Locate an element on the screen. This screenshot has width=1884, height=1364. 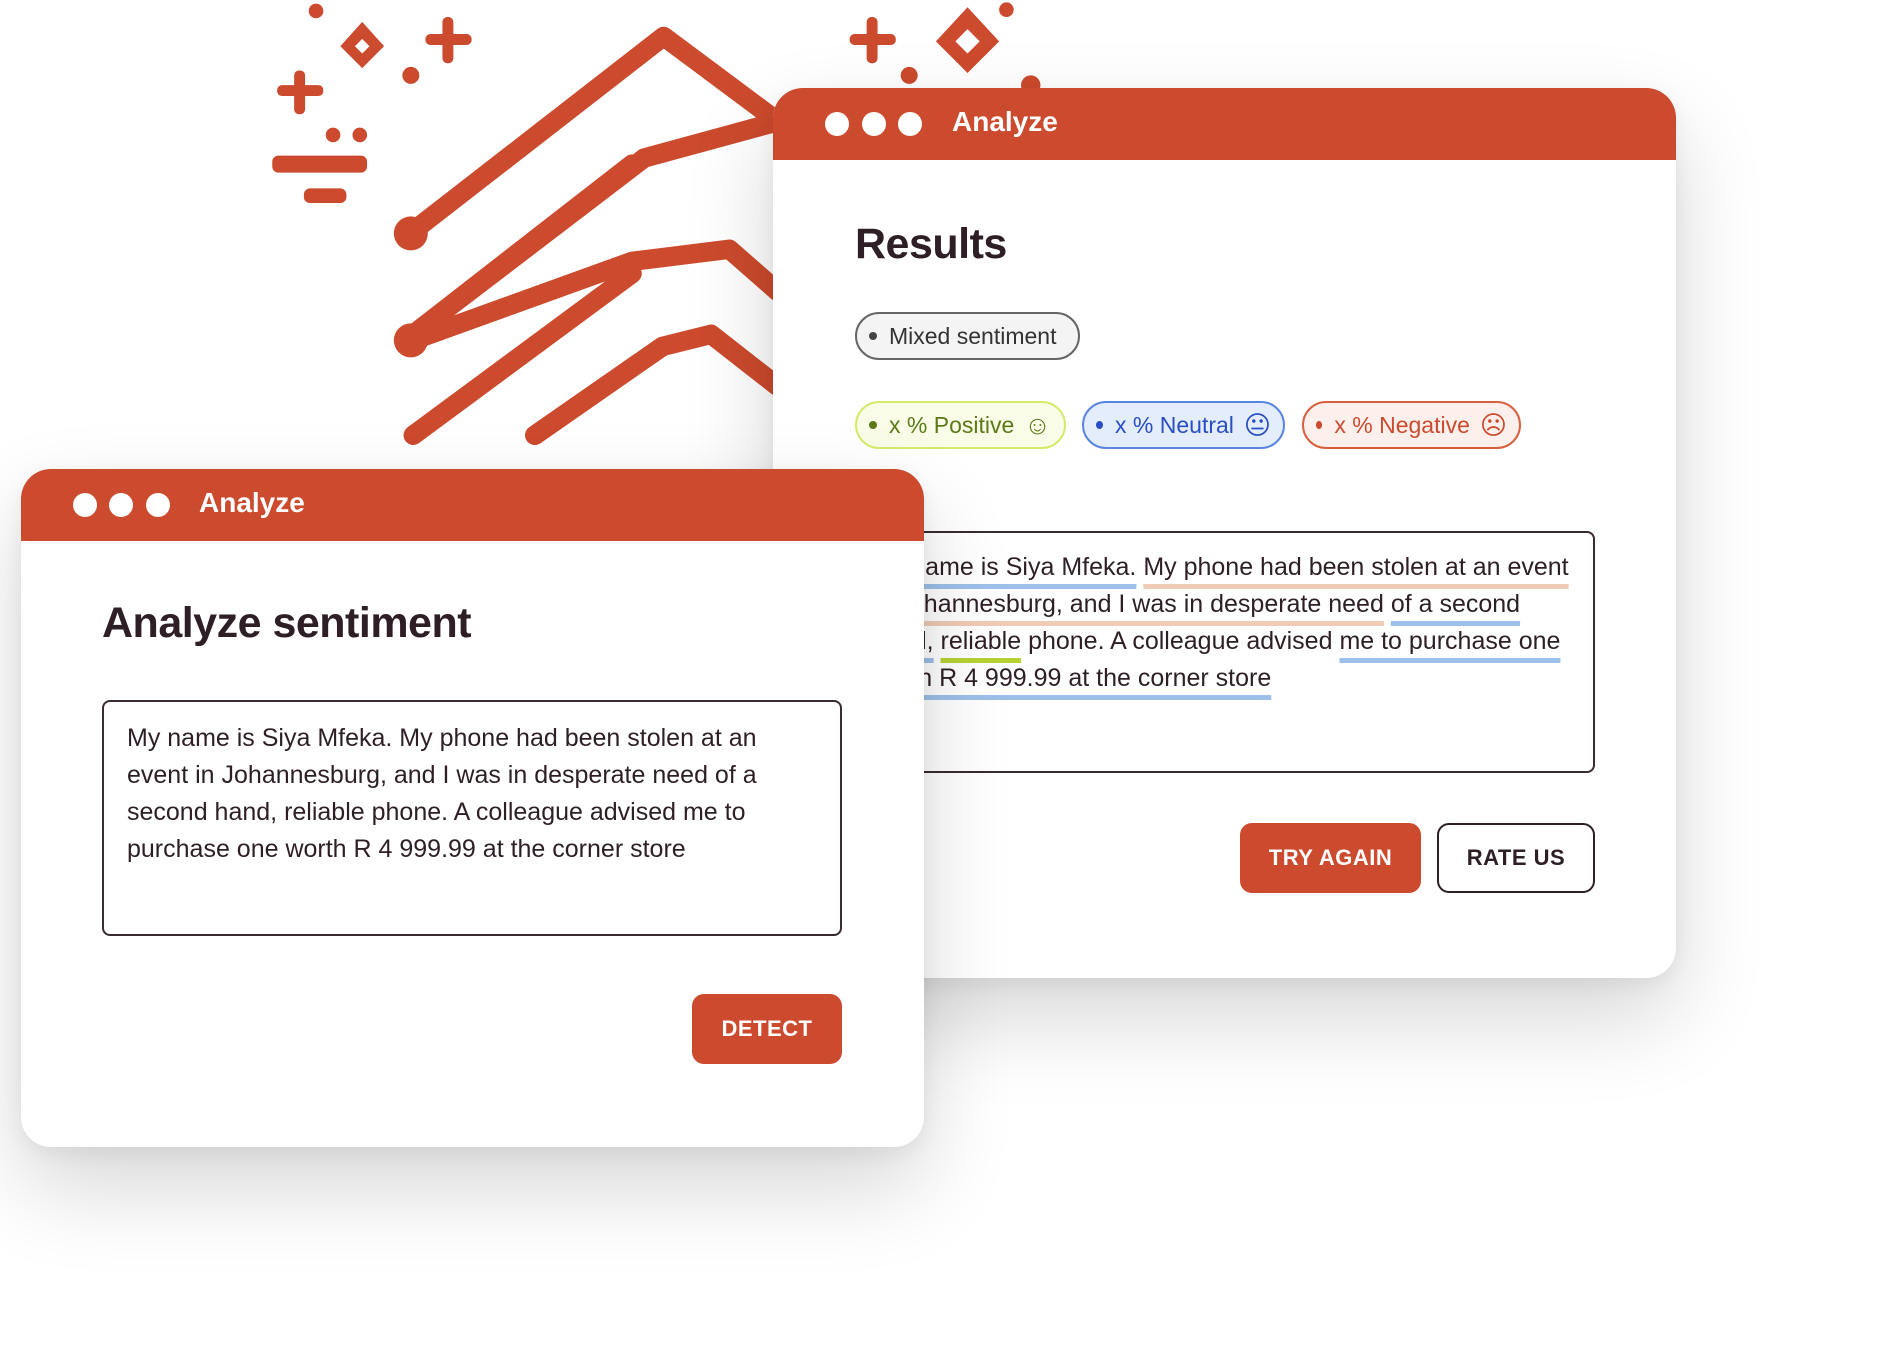
overall-sentiment-badge: Mixed sentiment is located at coordinates (967, 336).